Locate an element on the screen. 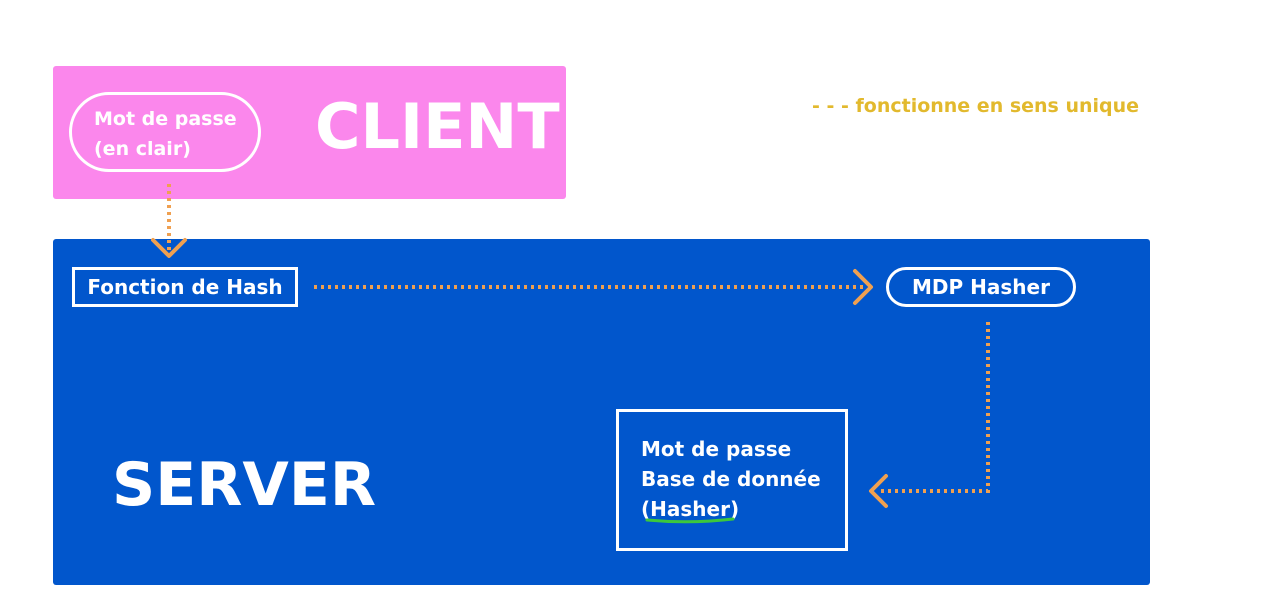 This screenshot has width=1280, height=614. highlight-underline is located at coordinates (690, 520).